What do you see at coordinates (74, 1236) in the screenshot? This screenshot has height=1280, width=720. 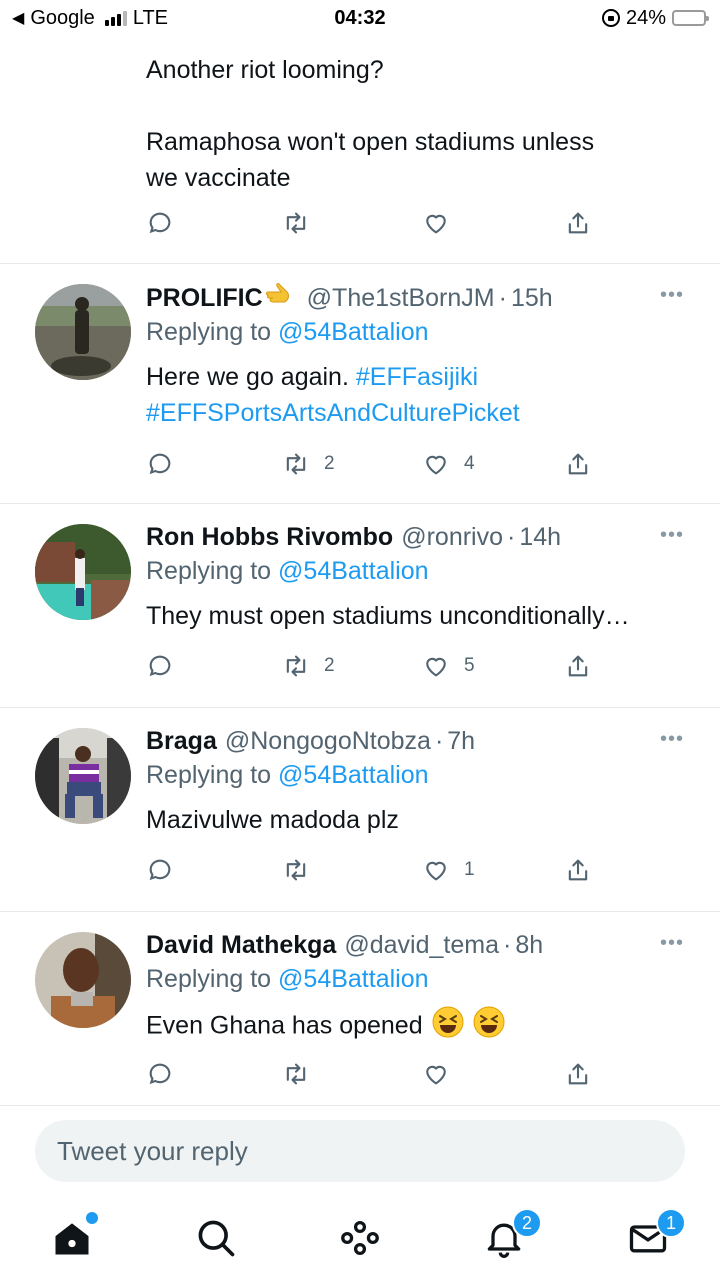 I see `nav-home` at bounding box center [74, 1236].